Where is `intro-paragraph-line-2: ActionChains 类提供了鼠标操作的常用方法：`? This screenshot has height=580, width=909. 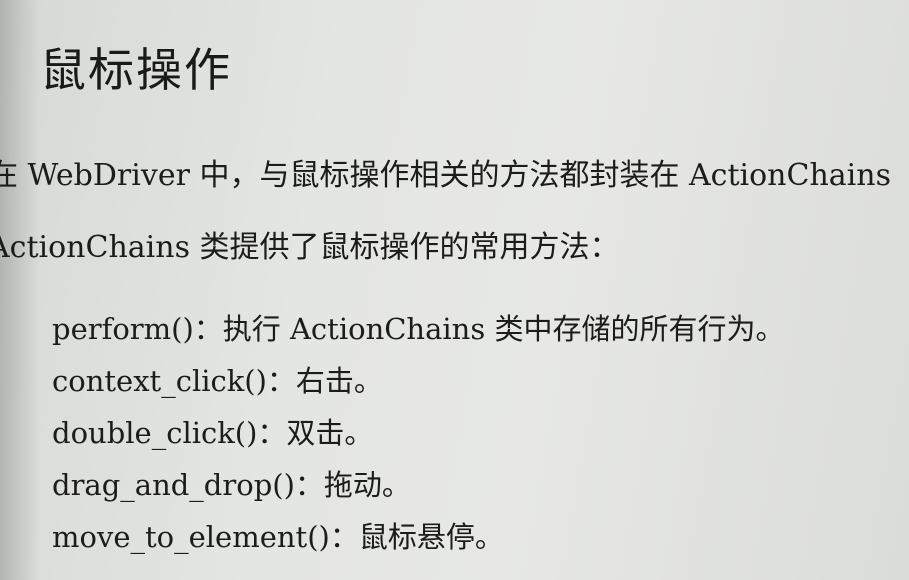
intro-paragraph-line-2: ActionChains 类提供了鼠标操作的常用方法： is located at coordinates (310, 247).